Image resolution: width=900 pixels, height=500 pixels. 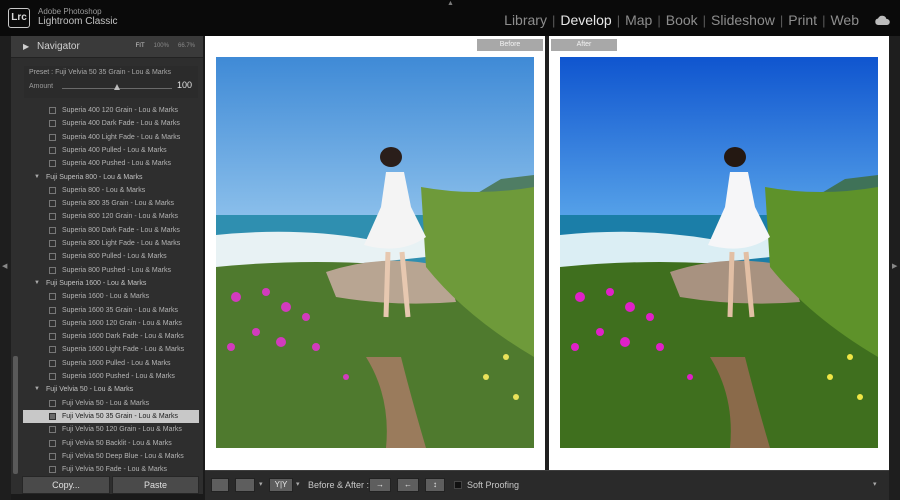 What do you see at coordinates (298, 484) in the screenshot?
I see `before-after-dropdown-icon: ▾` at bounding box center [298, 484].